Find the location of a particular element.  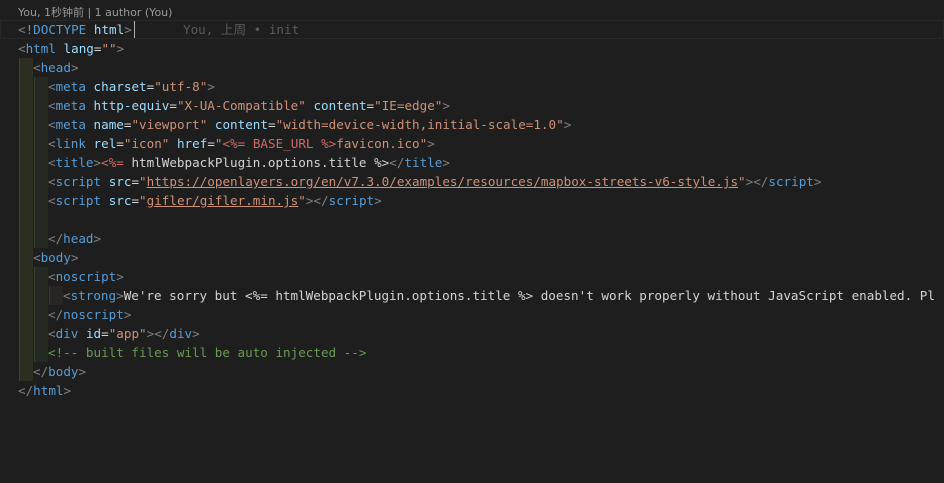

codelens-author-info: You, 1秒钟前 | 1 author (You) is located at coordinates (95, 12).